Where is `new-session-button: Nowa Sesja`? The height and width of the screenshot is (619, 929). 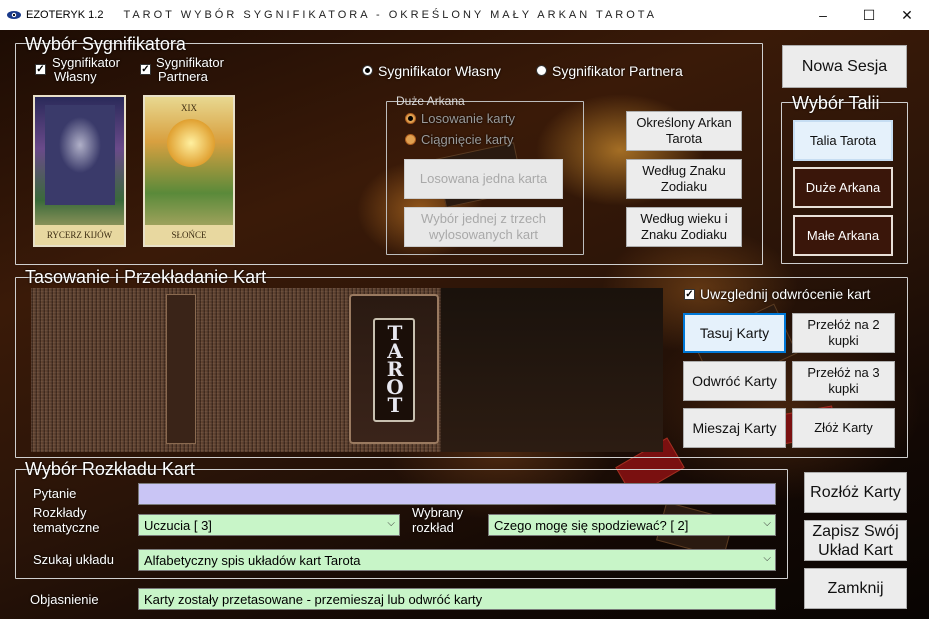
new-session-button: Nowa Sesja is located at coordinates (844, 66).